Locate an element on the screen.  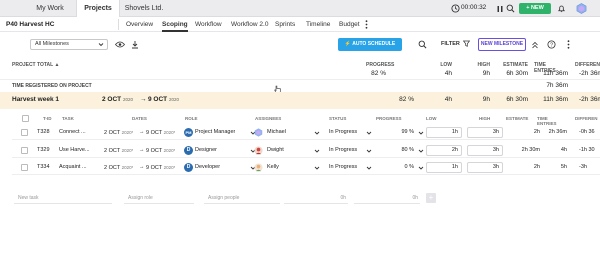
task-assignee: Dwight is located at coordinates (275, 150).